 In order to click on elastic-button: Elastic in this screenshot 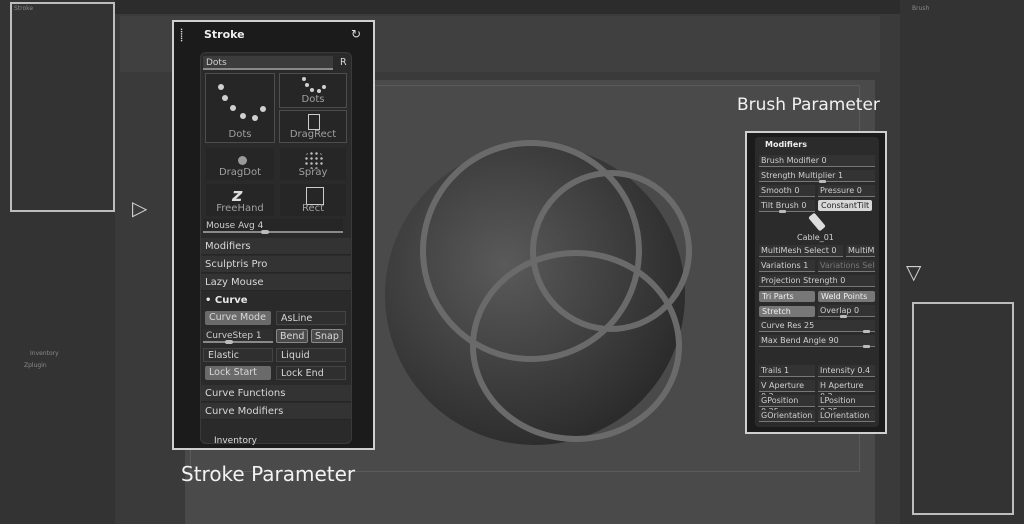, I will do `click(238, 355)`.